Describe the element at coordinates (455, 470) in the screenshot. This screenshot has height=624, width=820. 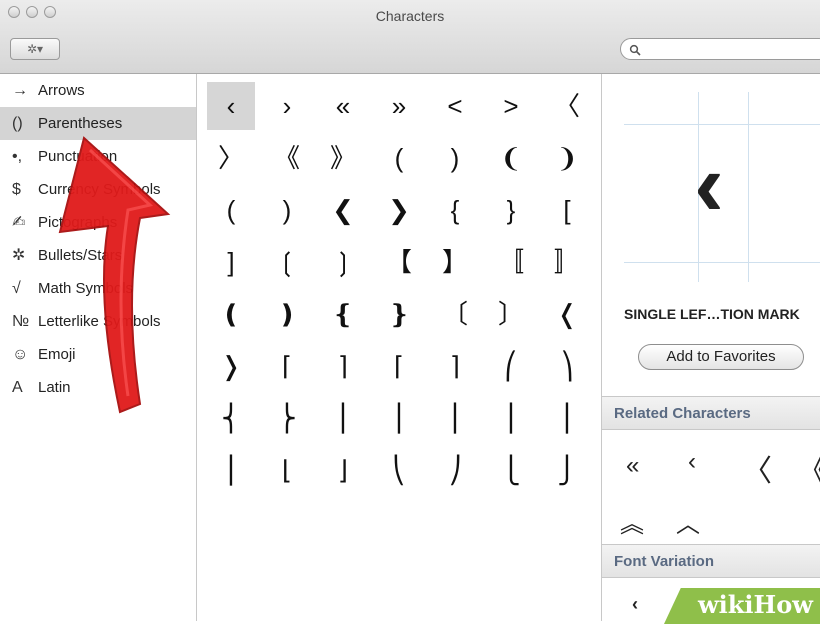
I see `character-cell: ⎠` at that location.